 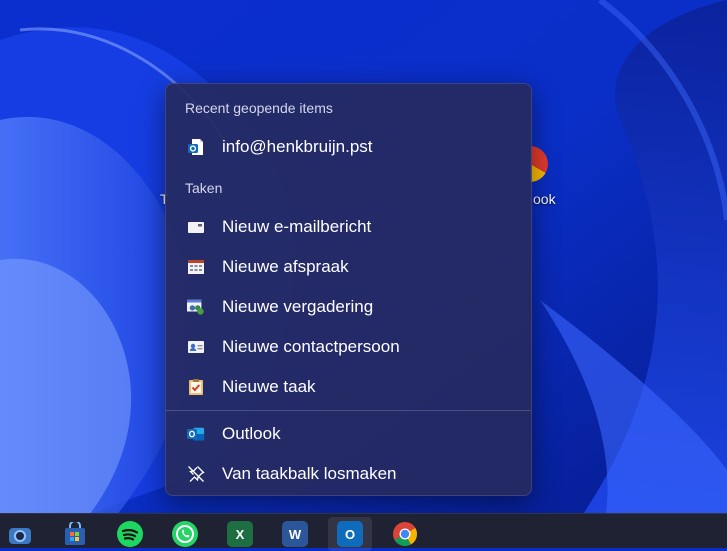 What do you see at coordinates (204, 188) in the screenshot?
I see `tasks-header: Taken` at bounding box center [204, 188].